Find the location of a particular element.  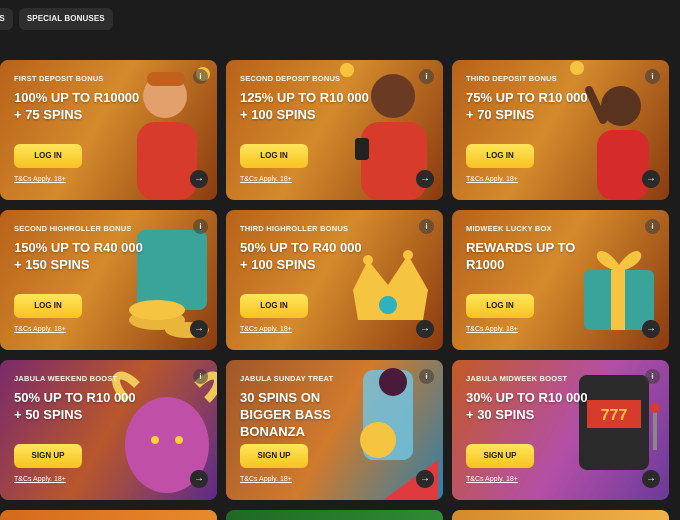

promo-title: 75% UP TO R10 000 + 70 SPINS is located at coordinates (527, 106).